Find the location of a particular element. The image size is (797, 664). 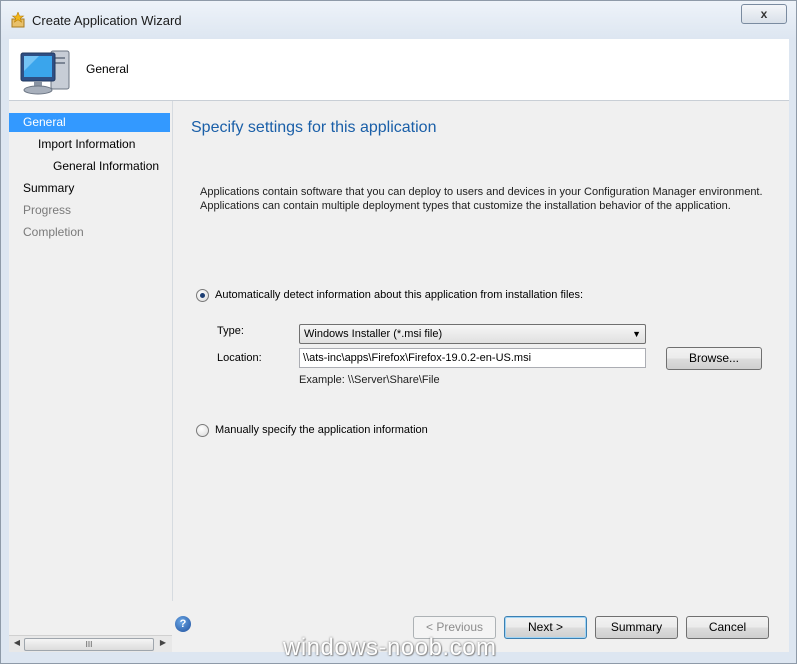

nav-item-label: Summary is located at coordinates (49, 188).